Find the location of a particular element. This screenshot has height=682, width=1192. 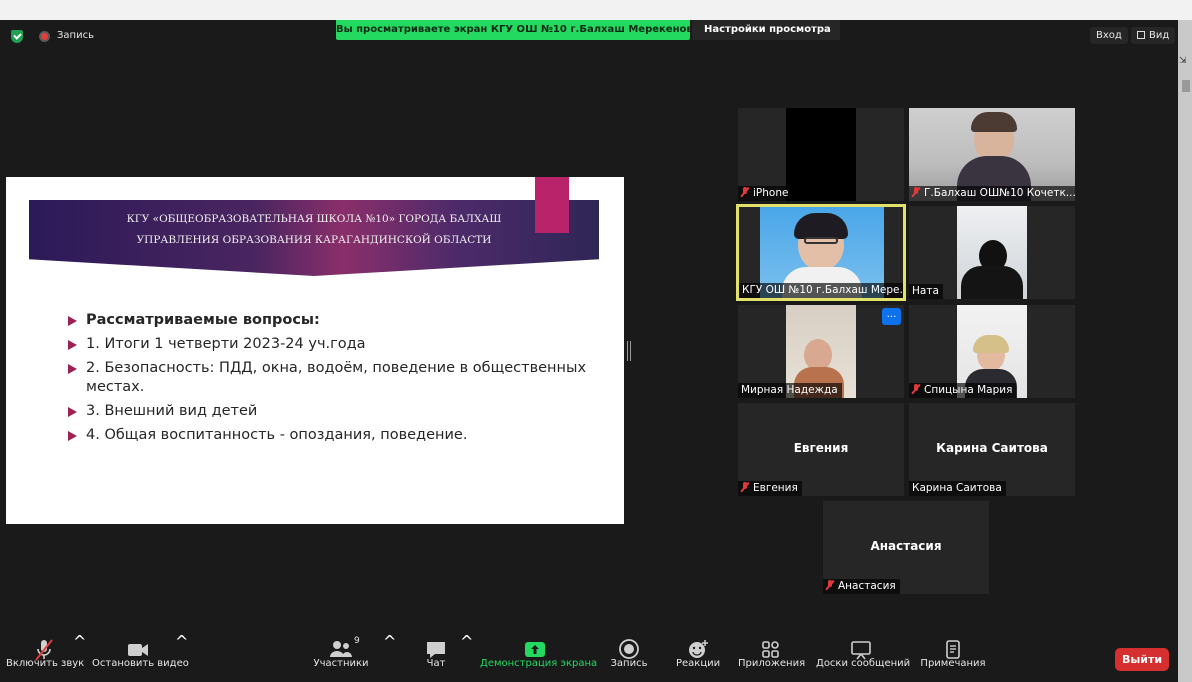

grid-icon is located at coordinates (1141, 35).